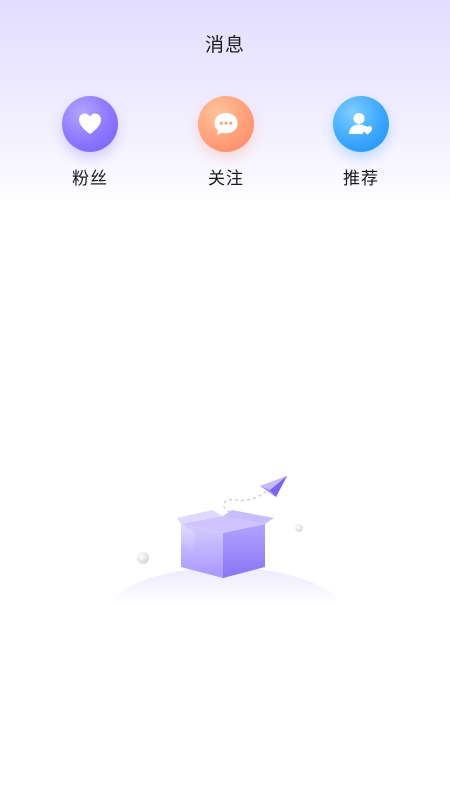 This screenshot has height=800, width=450. What do you see at coordinates (273, 486) in the screenshot?
I see `paper-plane` at bounding box center [273, 486].